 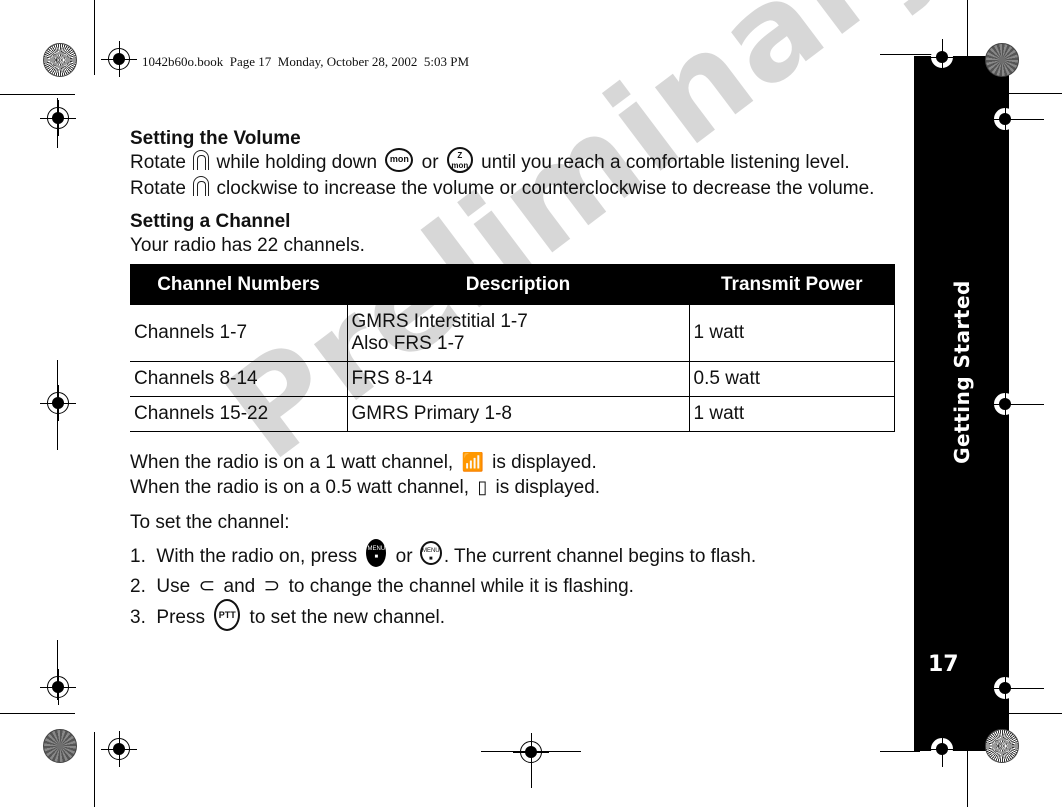 I want to click on ptt-button-icon: PTT, so click(x=227, y=615).